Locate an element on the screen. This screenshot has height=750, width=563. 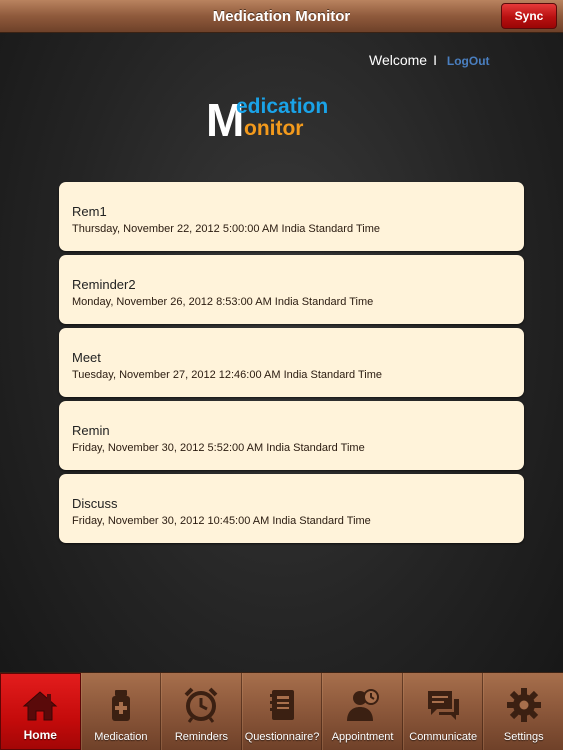
tab-communicate: Communicate is located at coordinates (443, 711).